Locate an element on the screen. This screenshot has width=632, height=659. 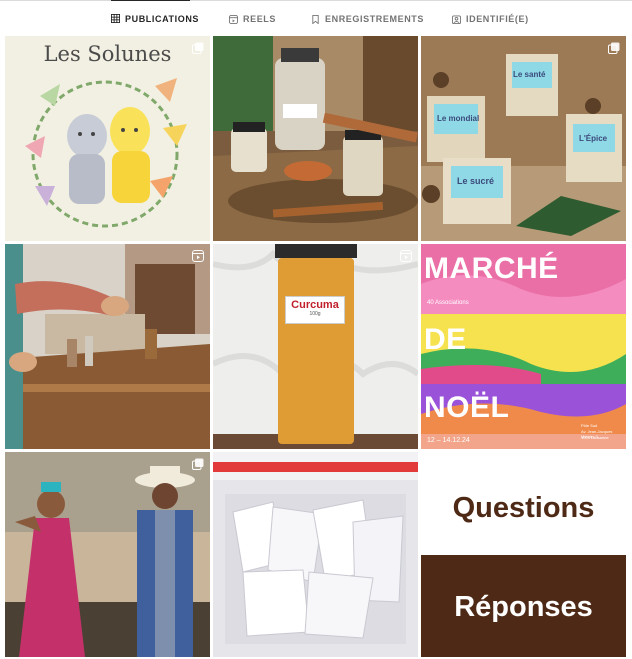
jar-label: Curcuma 100g is located at coordinates (315, 310).